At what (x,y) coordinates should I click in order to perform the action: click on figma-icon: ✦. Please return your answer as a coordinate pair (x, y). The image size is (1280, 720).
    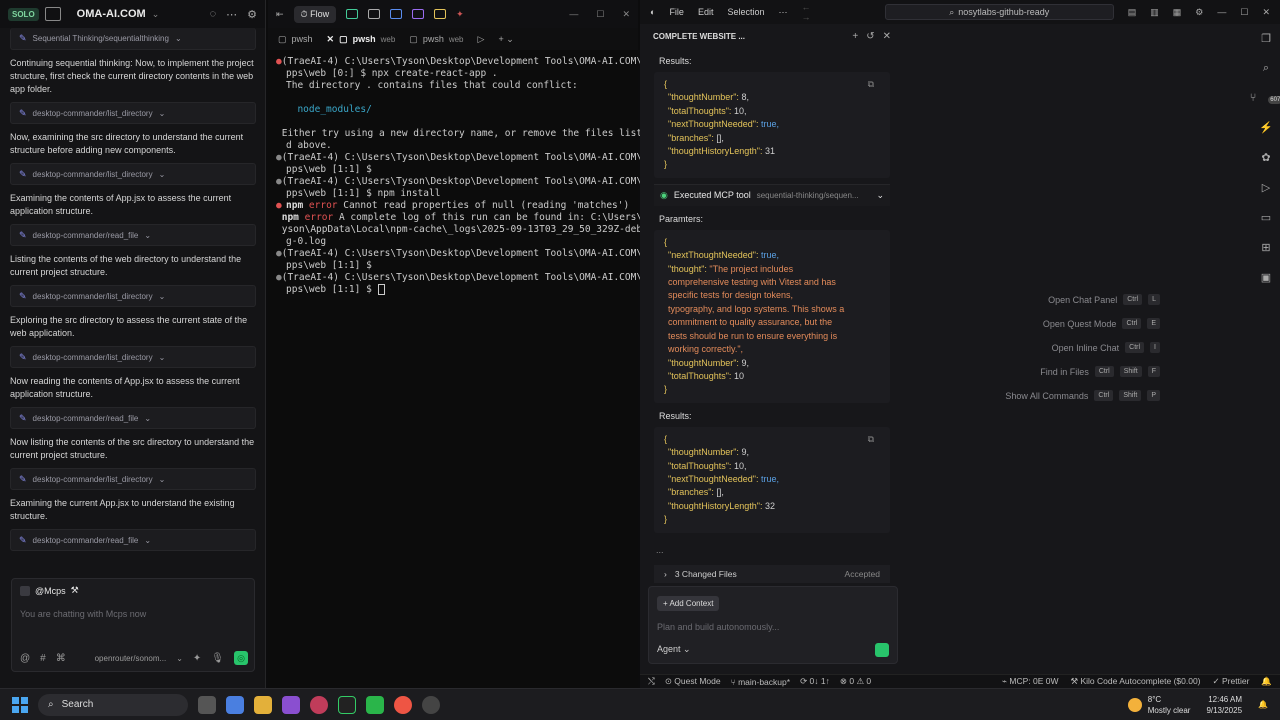
    Looking at the image, I should click on (460, 14).